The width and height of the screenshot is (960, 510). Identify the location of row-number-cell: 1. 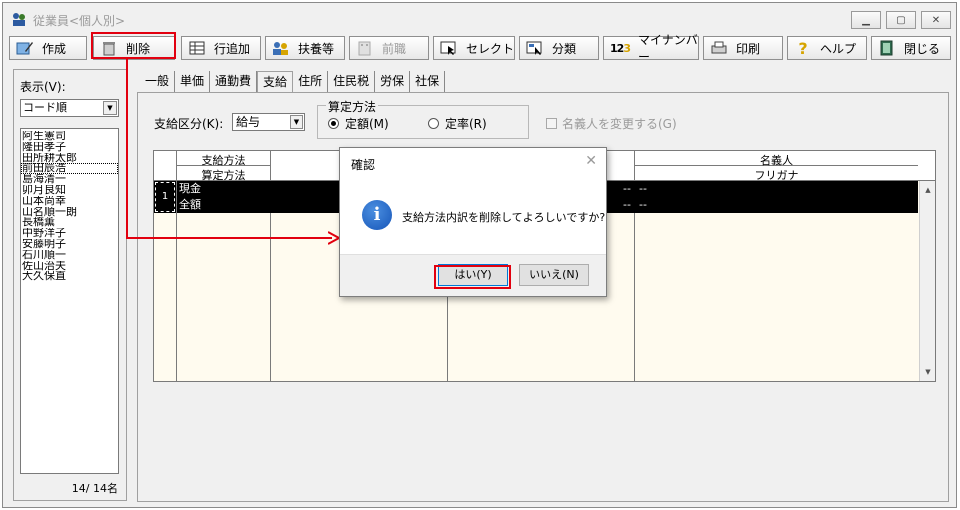
(165, 197).